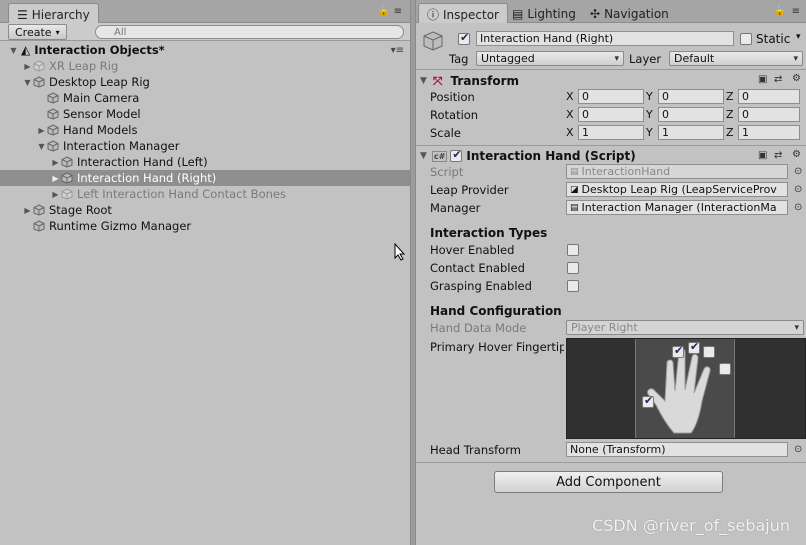  Describe the element at coordinates (573, 250) in the screenshot. I see `hover-enabled-checkbox` at that location.